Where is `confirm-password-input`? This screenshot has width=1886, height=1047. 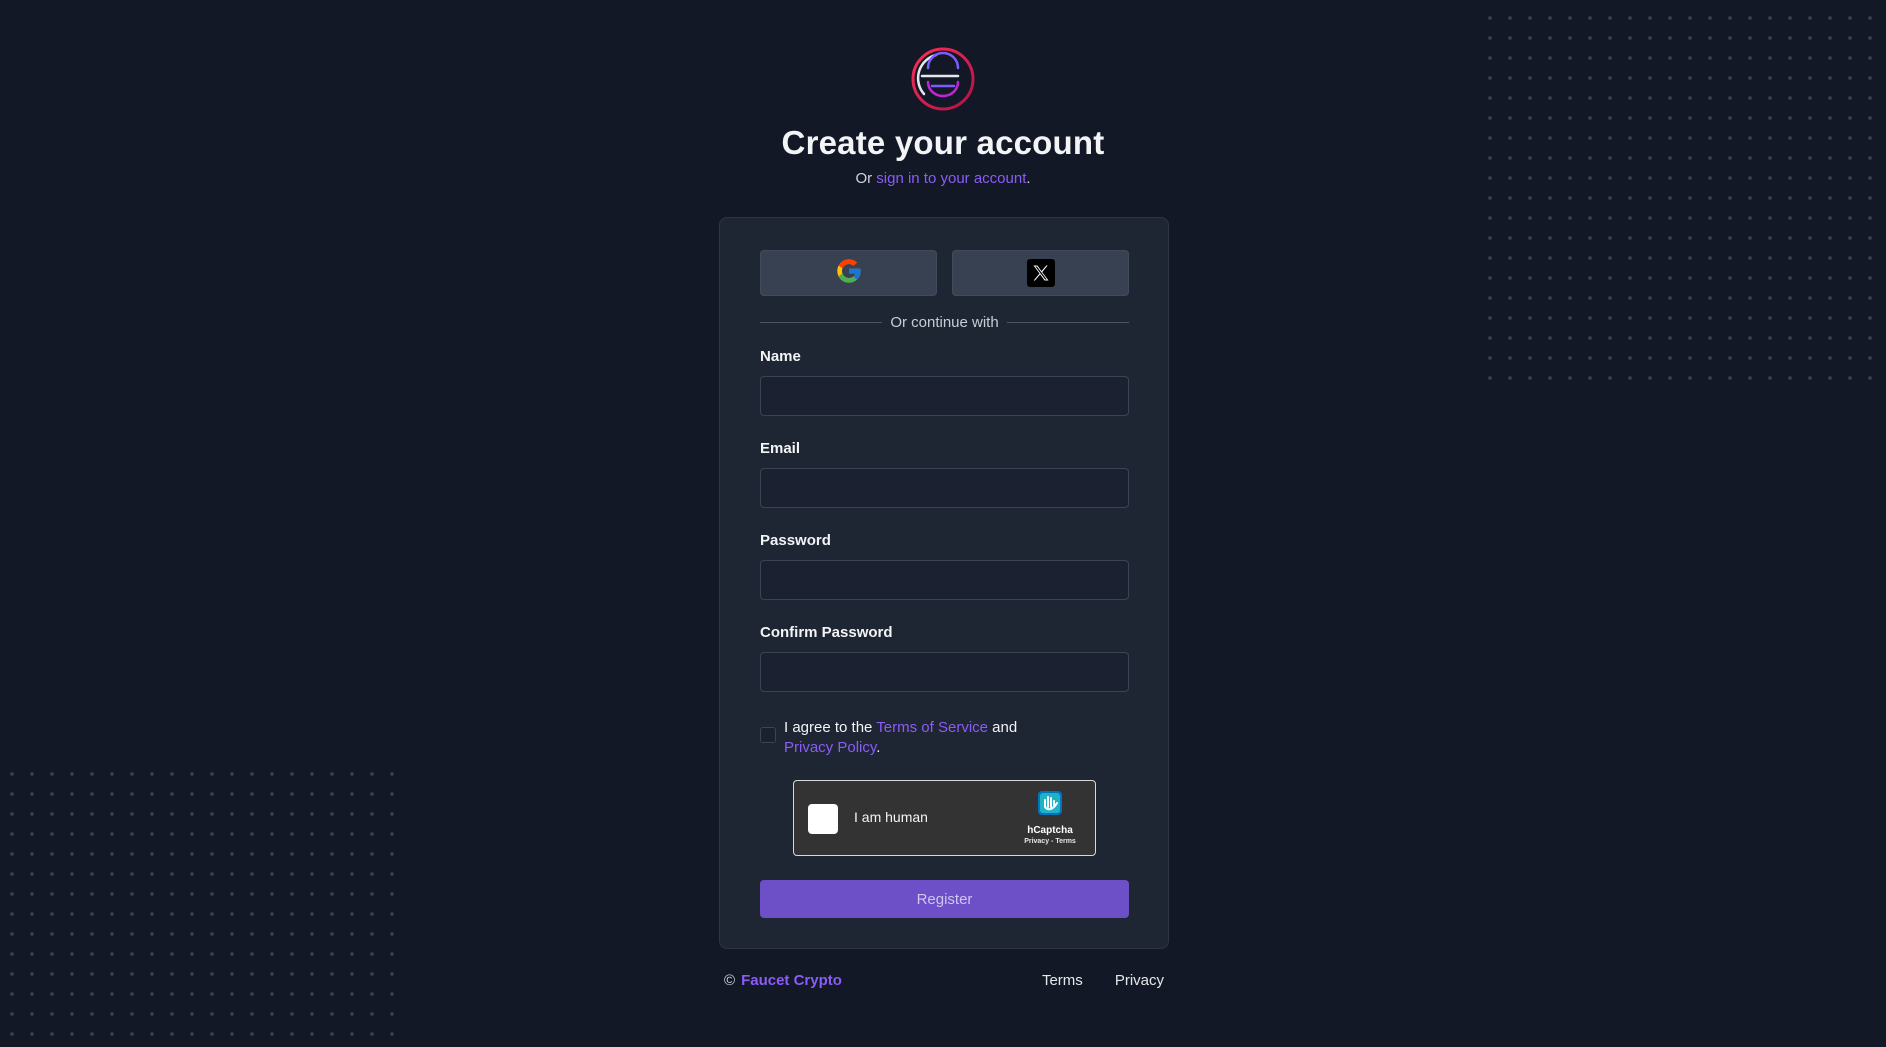 confirm-password-input is located at coordinates (944, 672).